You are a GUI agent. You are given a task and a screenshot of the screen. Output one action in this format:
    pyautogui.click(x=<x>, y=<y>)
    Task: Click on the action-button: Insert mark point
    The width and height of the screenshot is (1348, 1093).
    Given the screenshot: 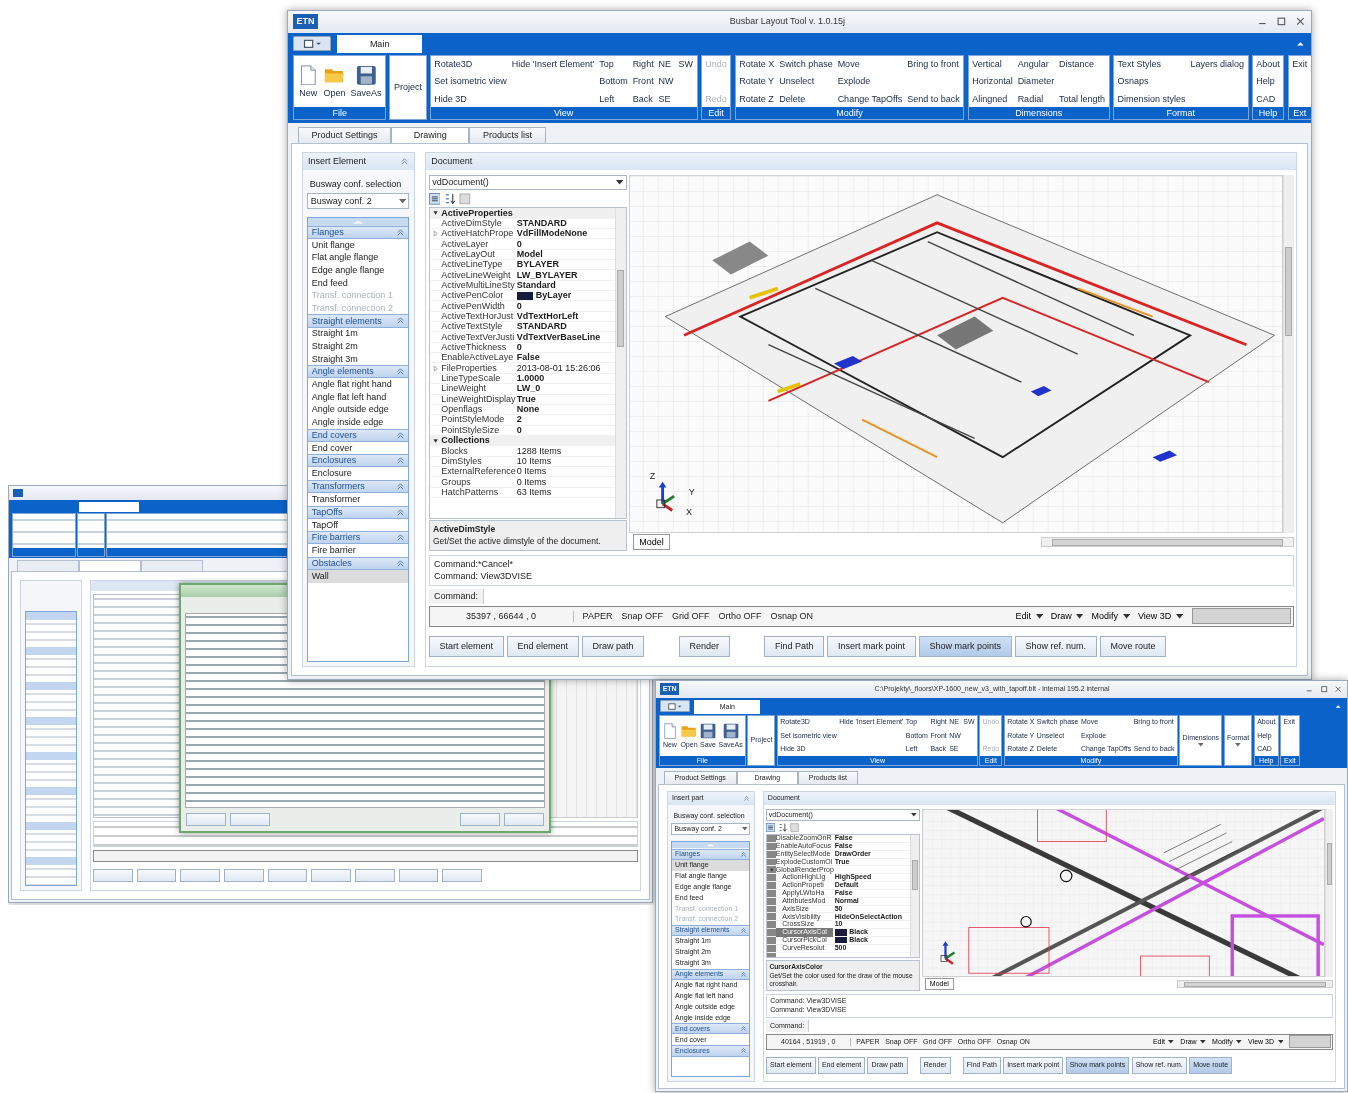 What is the action you would take?
    pyautogui.click(x=871, y=646)
    